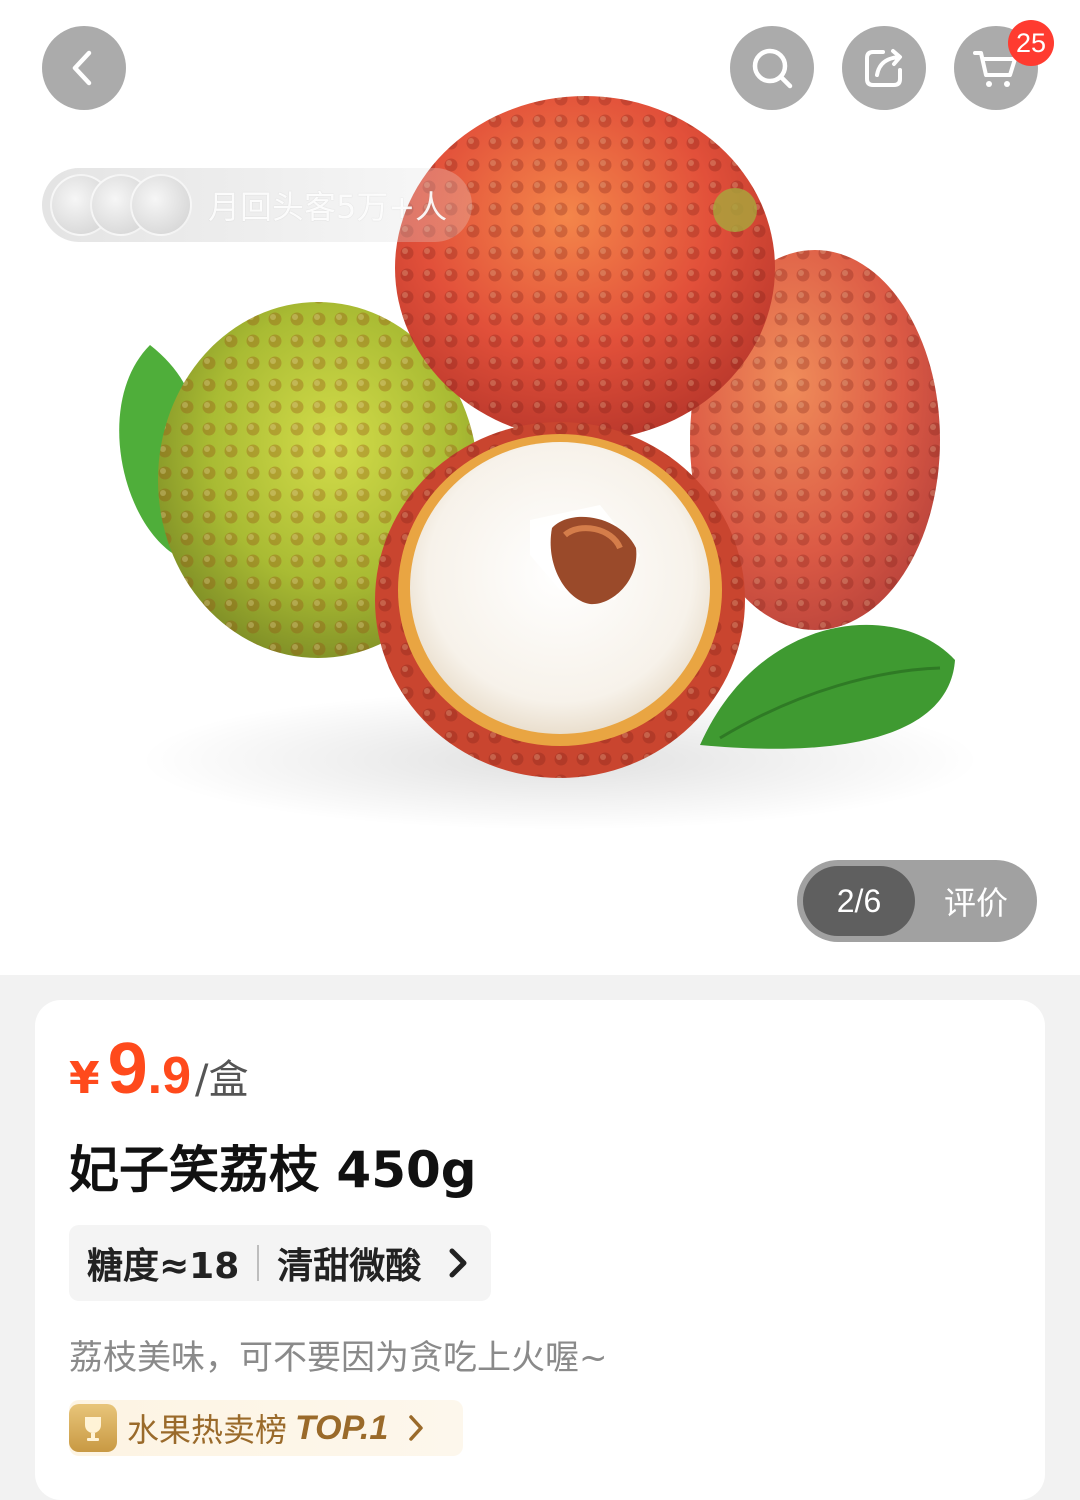  I want to click on back-button, so click(84, 68).